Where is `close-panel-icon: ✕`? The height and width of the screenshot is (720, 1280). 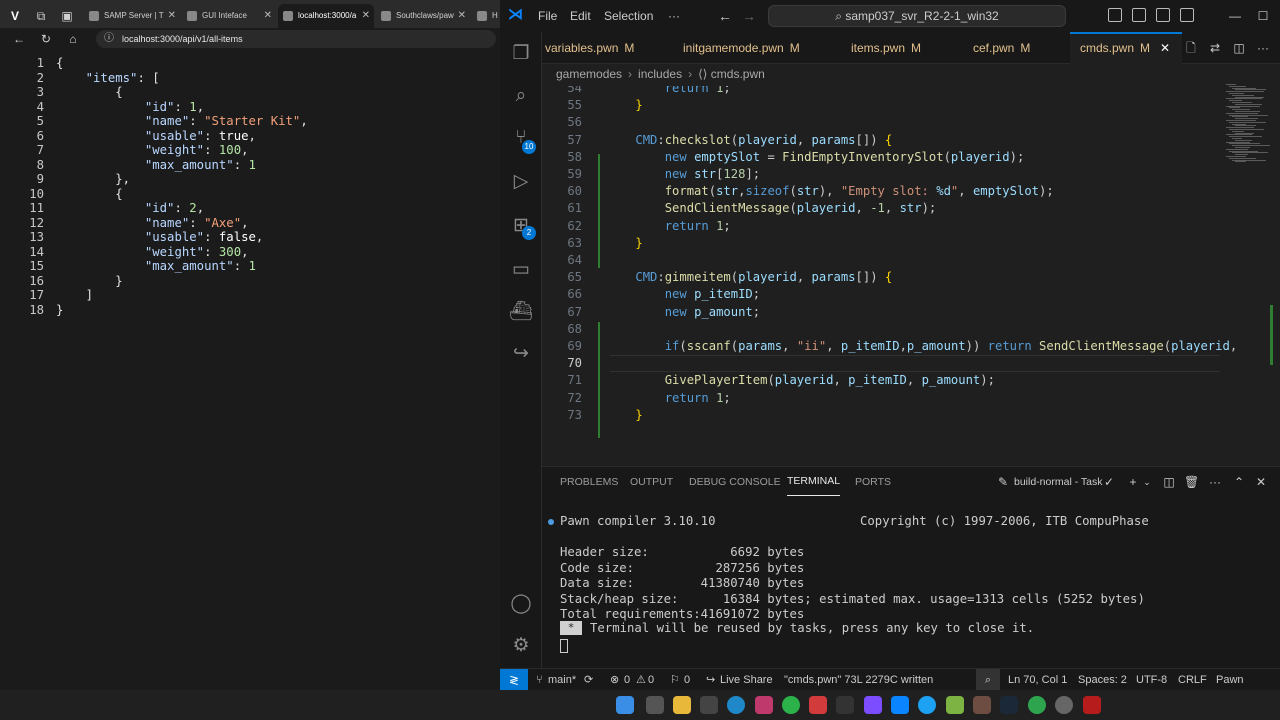 close-panel-icon: ✕ is located at coordinates (1261, 482).